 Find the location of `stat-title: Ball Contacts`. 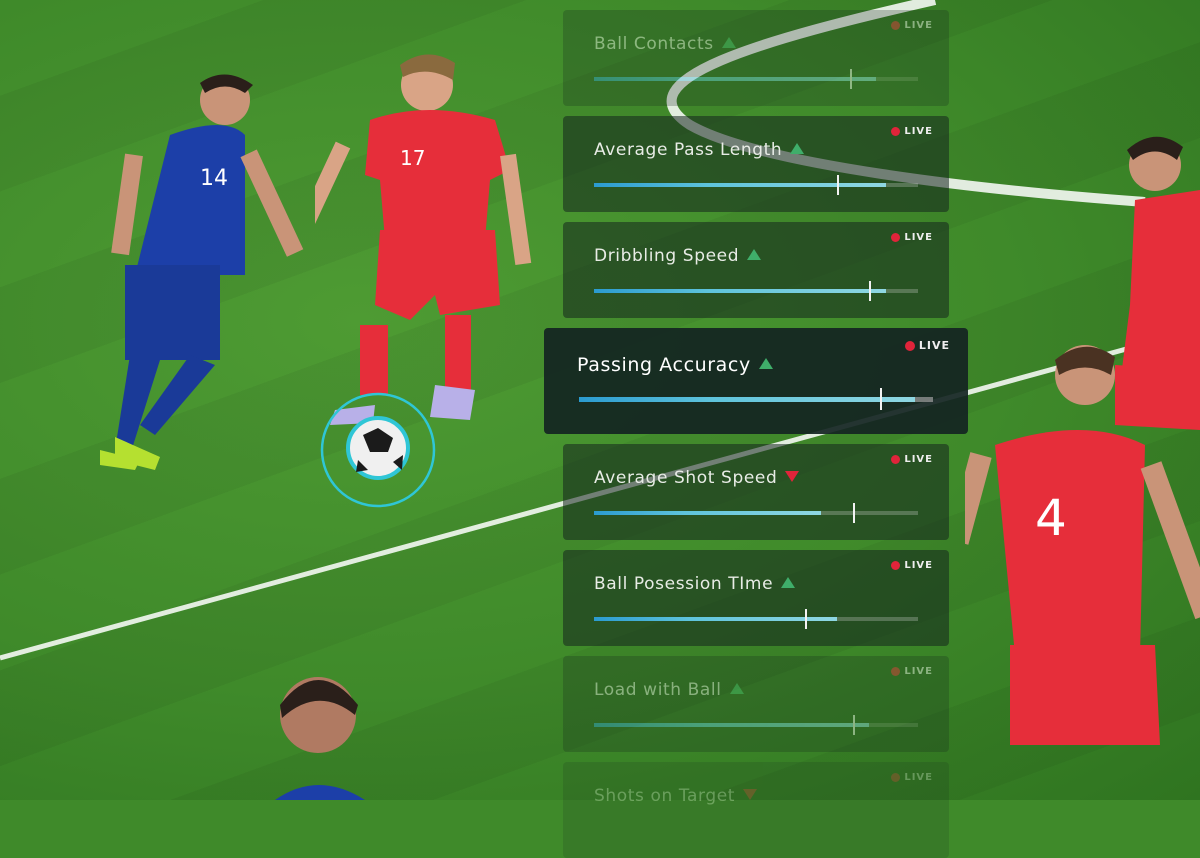

stat-title: Ball Contacts is located at coordinates (665, 44).